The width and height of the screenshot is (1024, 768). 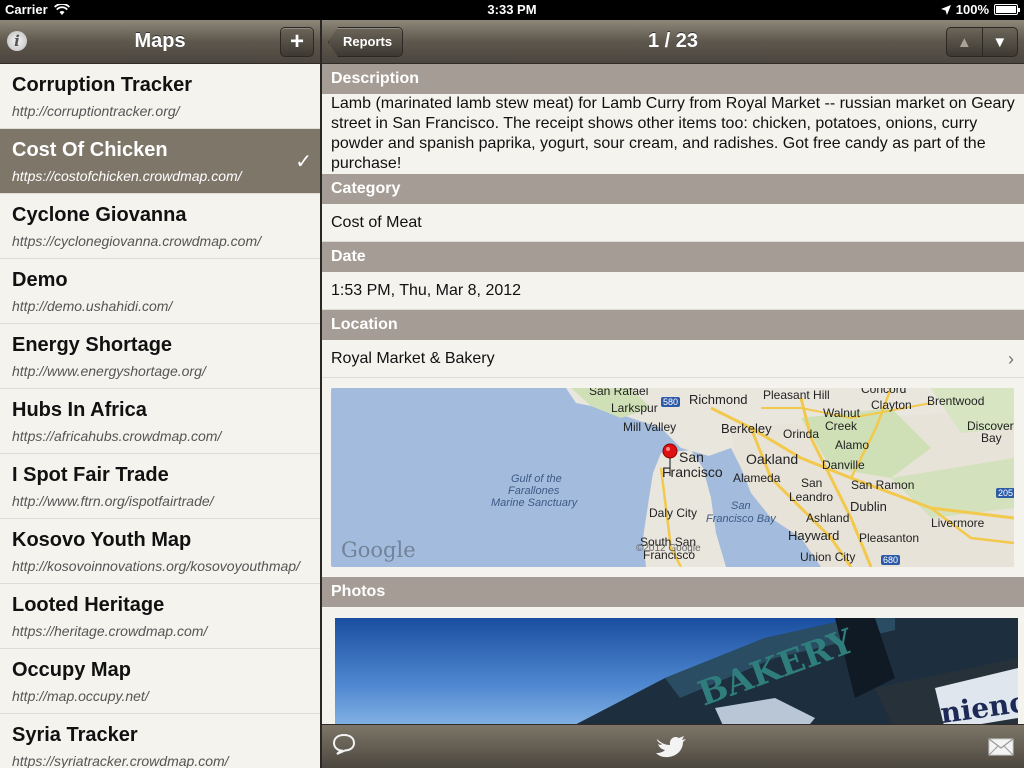 I want to click on location-arrow-icon, so click(x=945, y=9).